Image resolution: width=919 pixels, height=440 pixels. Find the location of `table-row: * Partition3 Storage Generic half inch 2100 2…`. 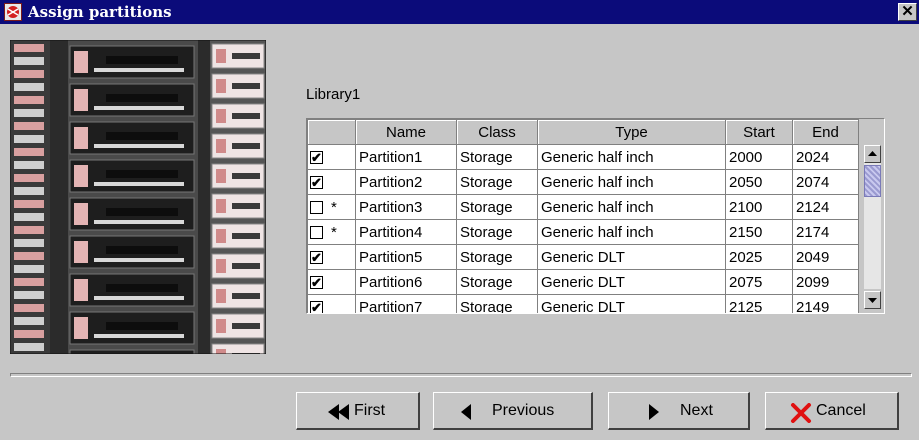

table-row: * Partition3 Storage Generic half inch 2100 2… is located at coordinates (583, 207).